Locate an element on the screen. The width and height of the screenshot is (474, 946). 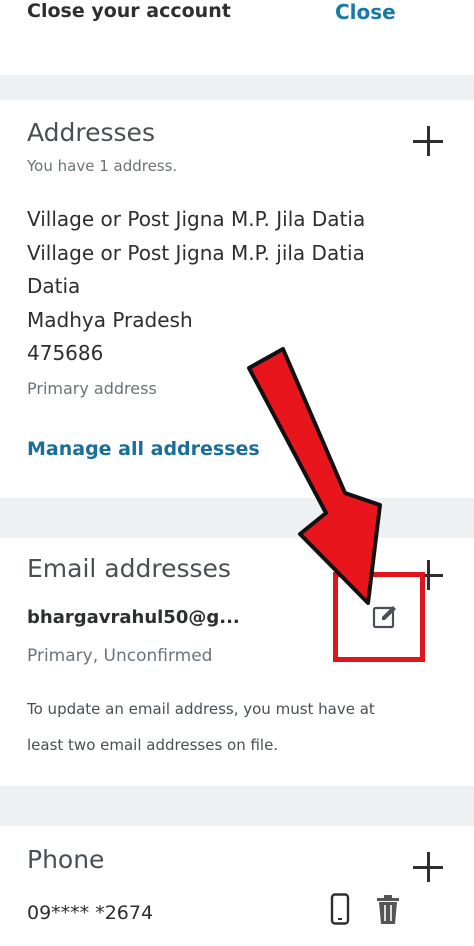
address-line: Madhya Pradesh is located at coordinates (110, 320).